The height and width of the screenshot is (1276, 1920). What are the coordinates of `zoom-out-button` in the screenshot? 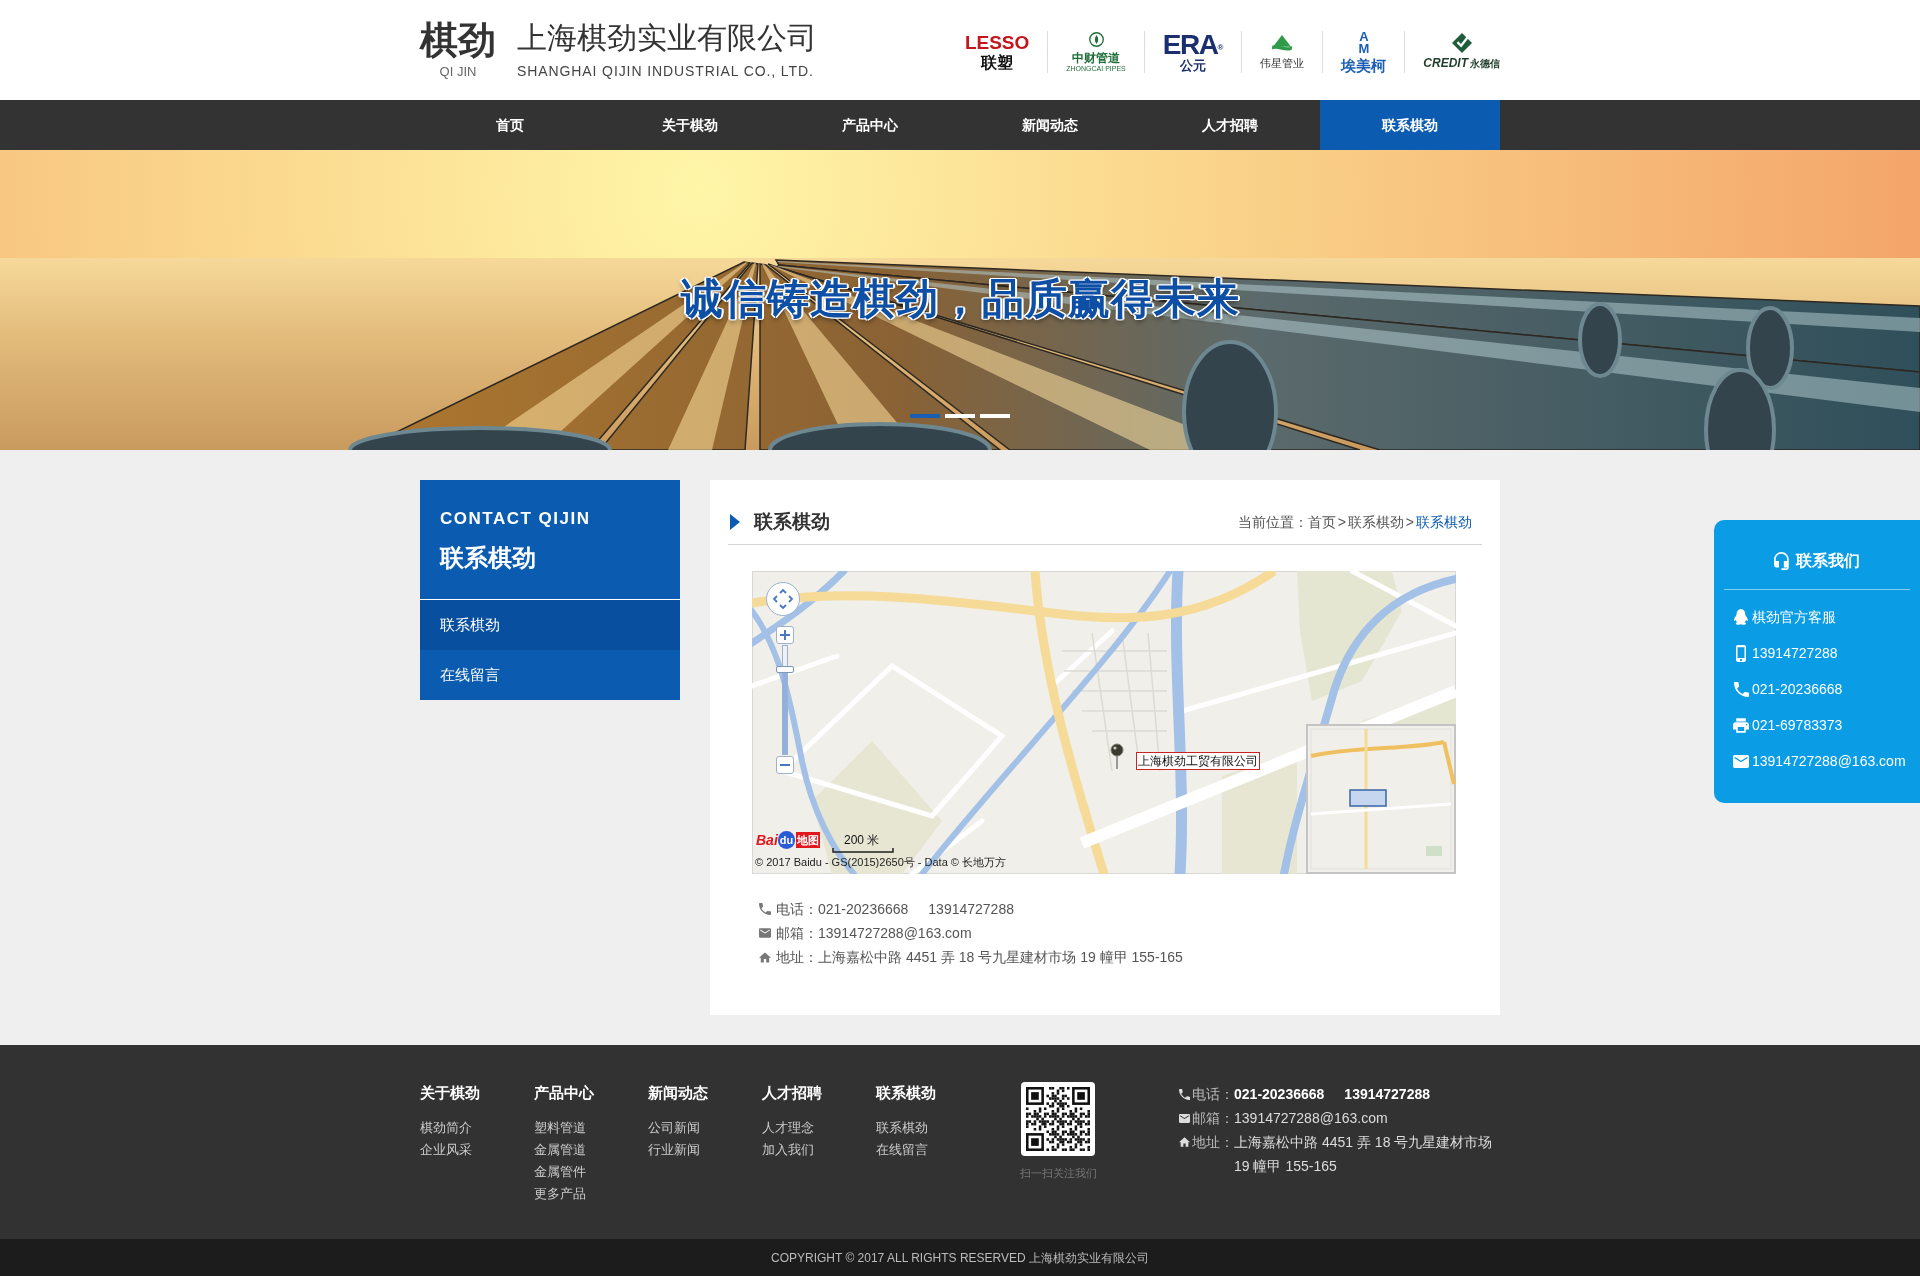 It's located at (785, 765).